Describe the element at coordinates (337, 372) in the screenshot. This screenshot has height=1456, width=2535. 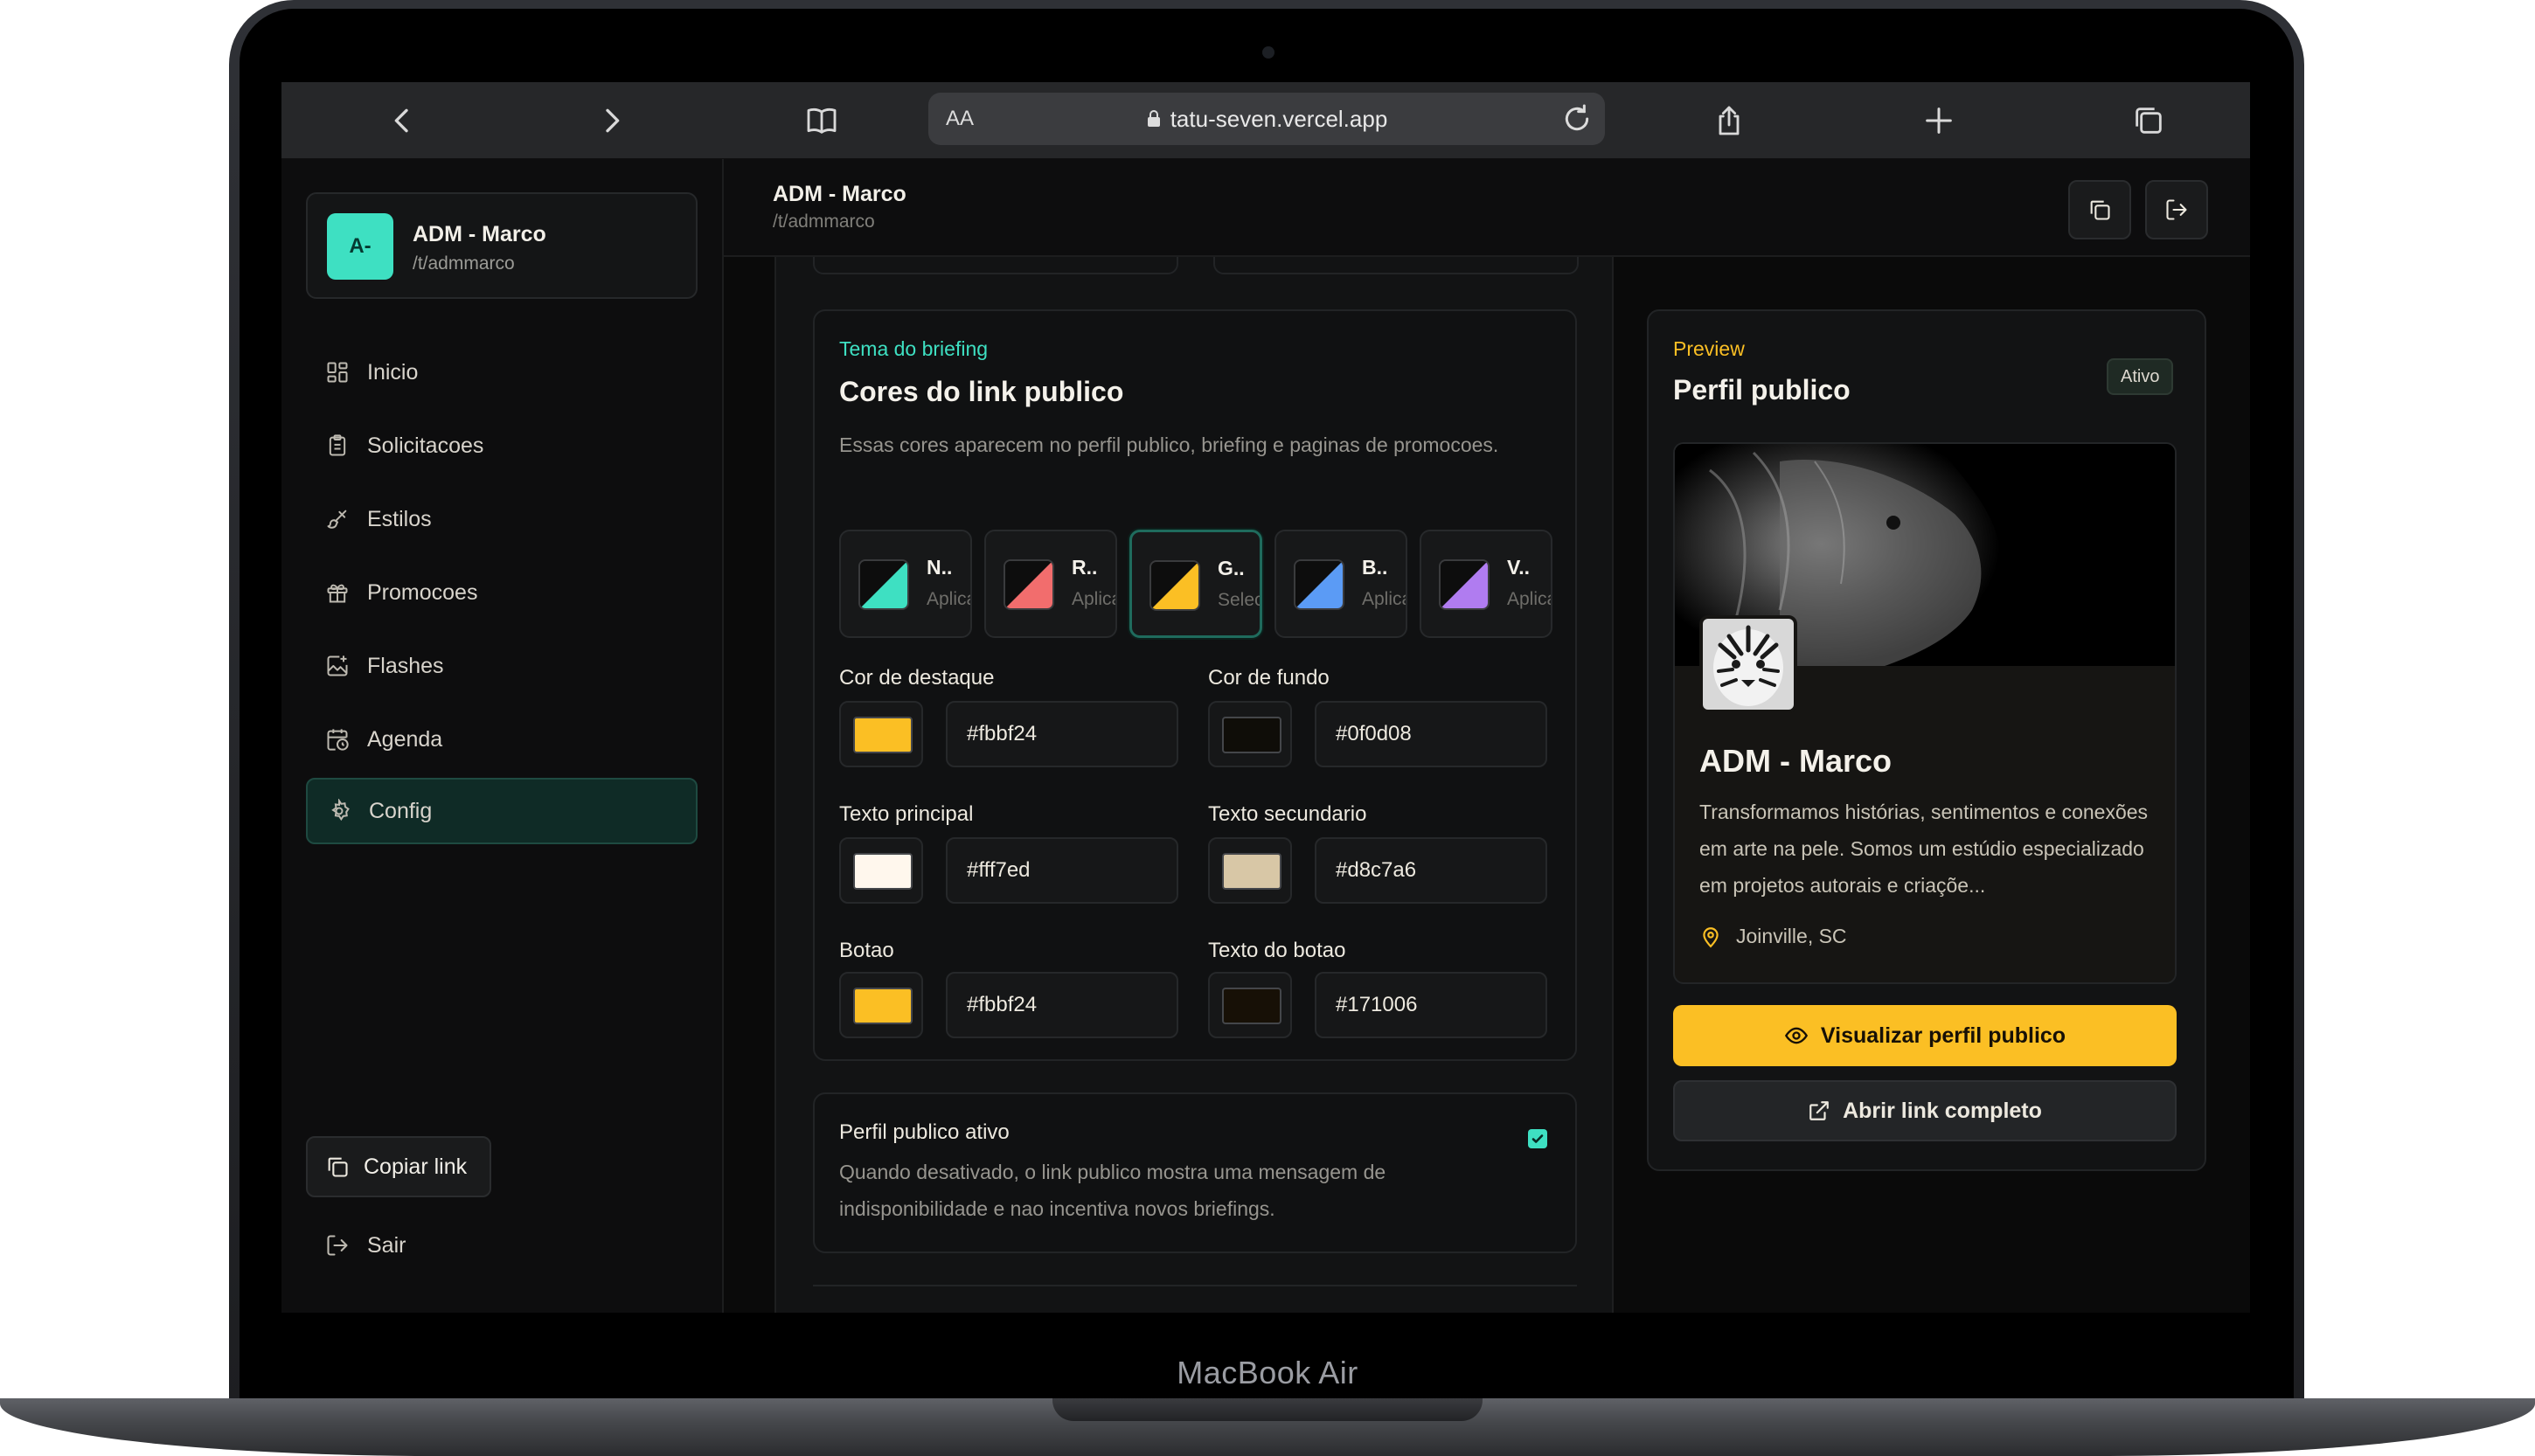
I see `grid-icon` at that location.